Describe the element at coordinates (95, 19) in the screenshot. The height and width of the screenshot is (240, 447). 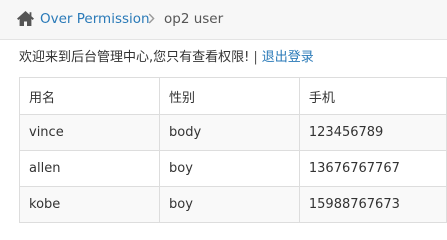
I see `breadcrumb-link-over-permission: Over Permission` at that location.